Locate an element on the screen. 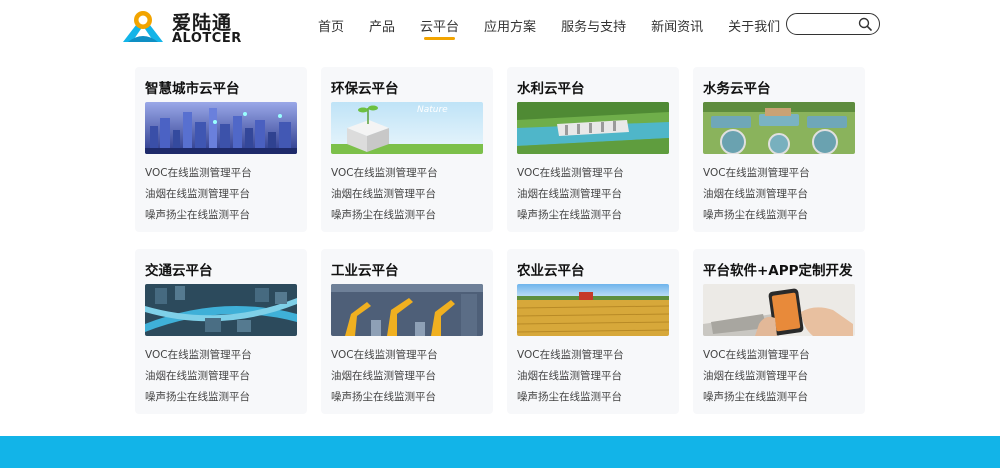 The width and height of the screenshot is (1000, 468). card-image-agriculture is located at coordinates (593, 310).